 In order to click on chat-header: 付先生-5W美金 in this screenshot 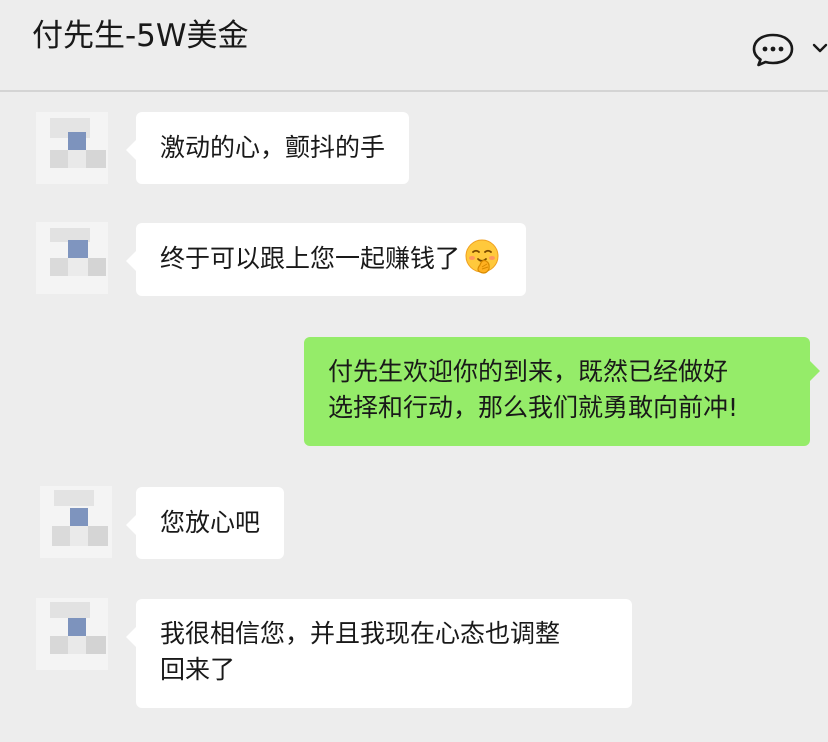, I will do `click(414, 46)`.